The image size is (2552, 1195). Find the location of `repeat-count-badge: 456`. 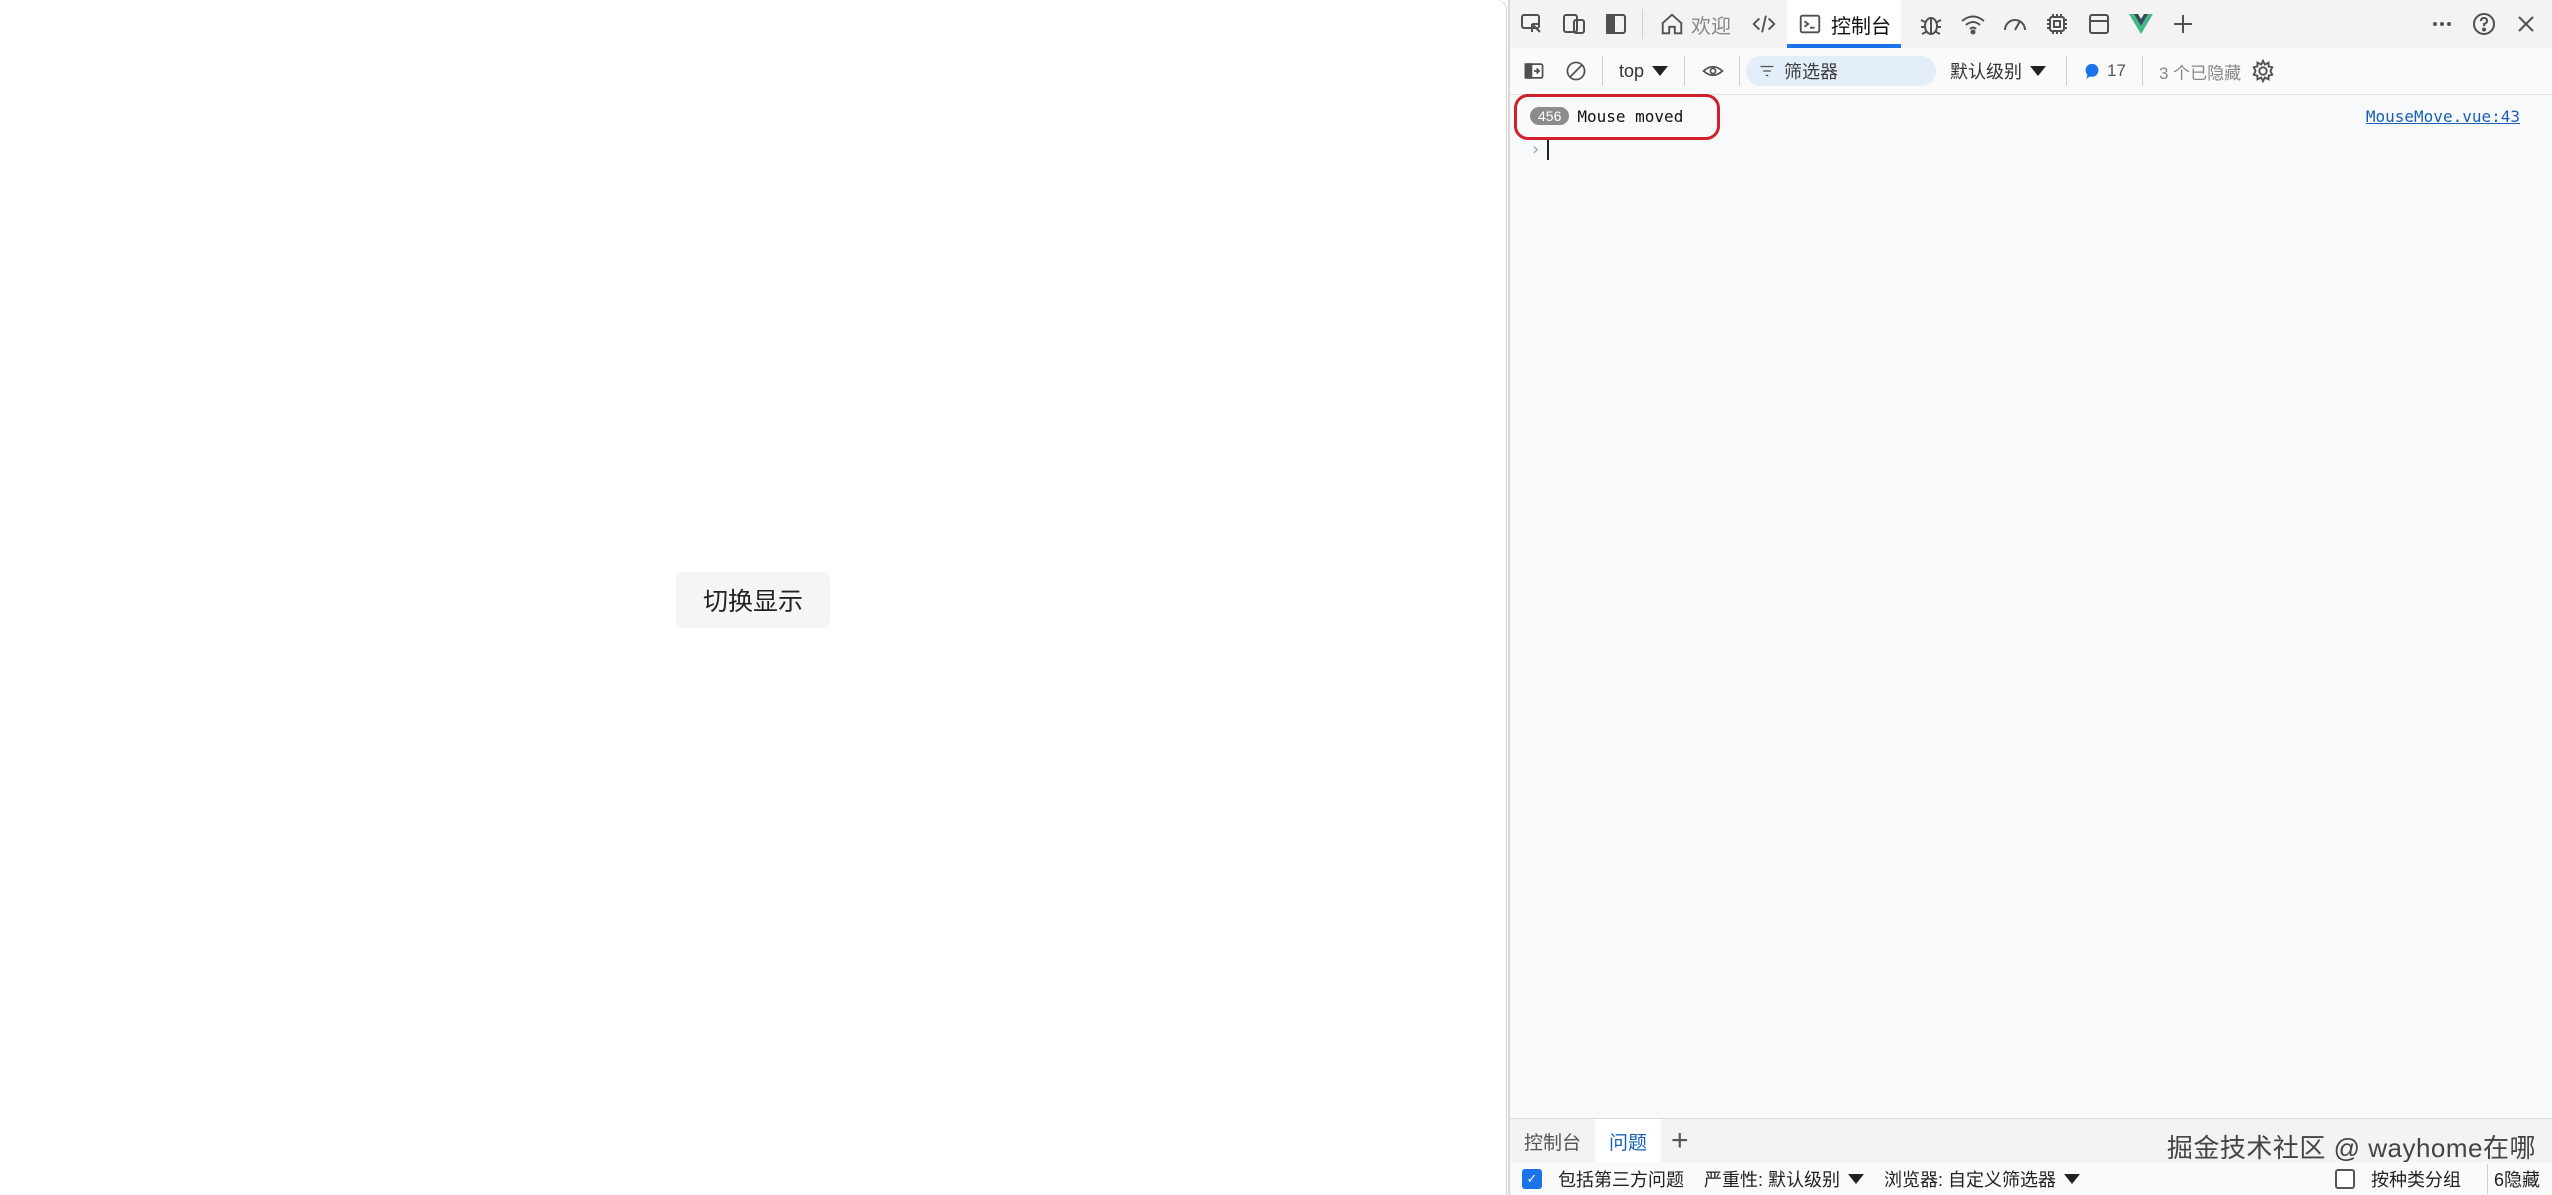

repeat-count-badge: 456 is located at coordinates (1550, 116).